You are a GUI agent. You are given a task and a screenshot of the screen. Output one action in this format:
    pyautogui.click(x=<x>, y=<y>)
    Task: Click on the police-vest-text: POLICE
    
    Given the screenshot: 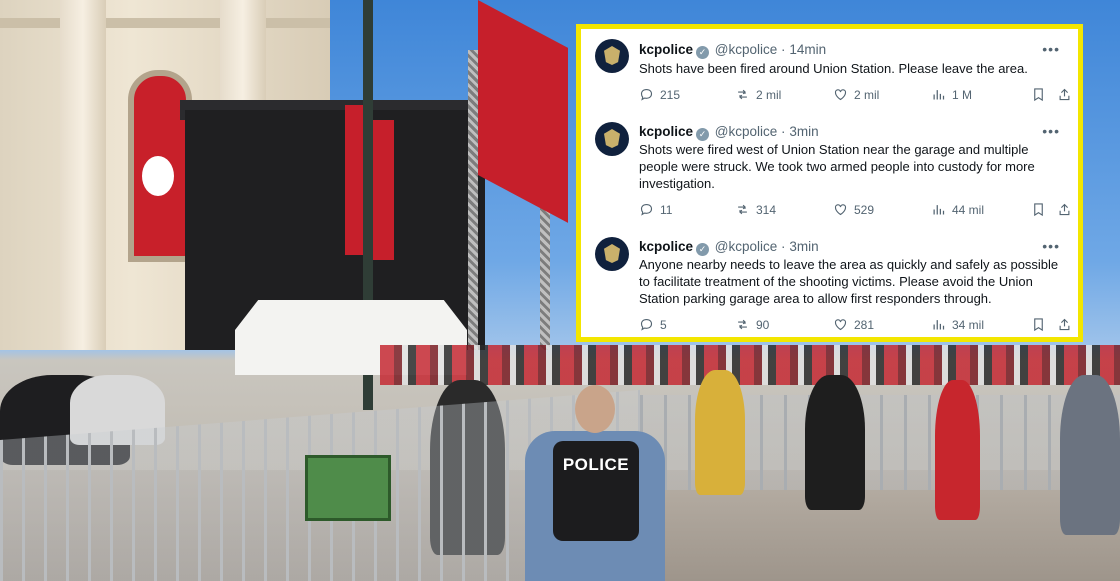 What is the action you would take?
    pyautogui.click(x=596, y=464)
    